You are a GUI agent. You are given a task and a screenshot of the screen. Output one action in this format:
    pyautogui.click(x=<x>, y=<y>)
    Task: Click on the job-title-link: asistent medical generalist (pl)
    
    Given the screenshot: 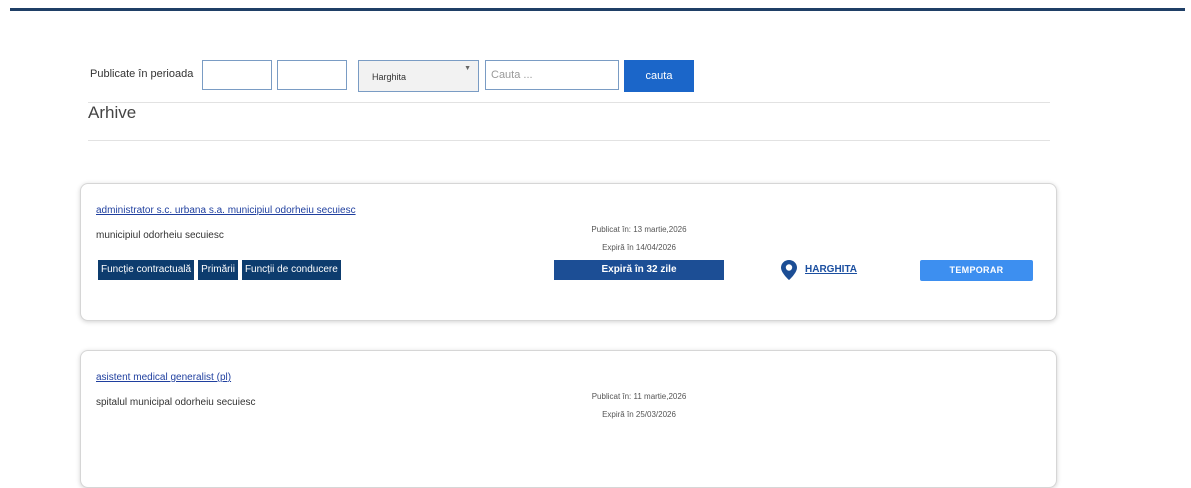 What is the action you would take?
    pyautogui.click(x=163, y=377)
    